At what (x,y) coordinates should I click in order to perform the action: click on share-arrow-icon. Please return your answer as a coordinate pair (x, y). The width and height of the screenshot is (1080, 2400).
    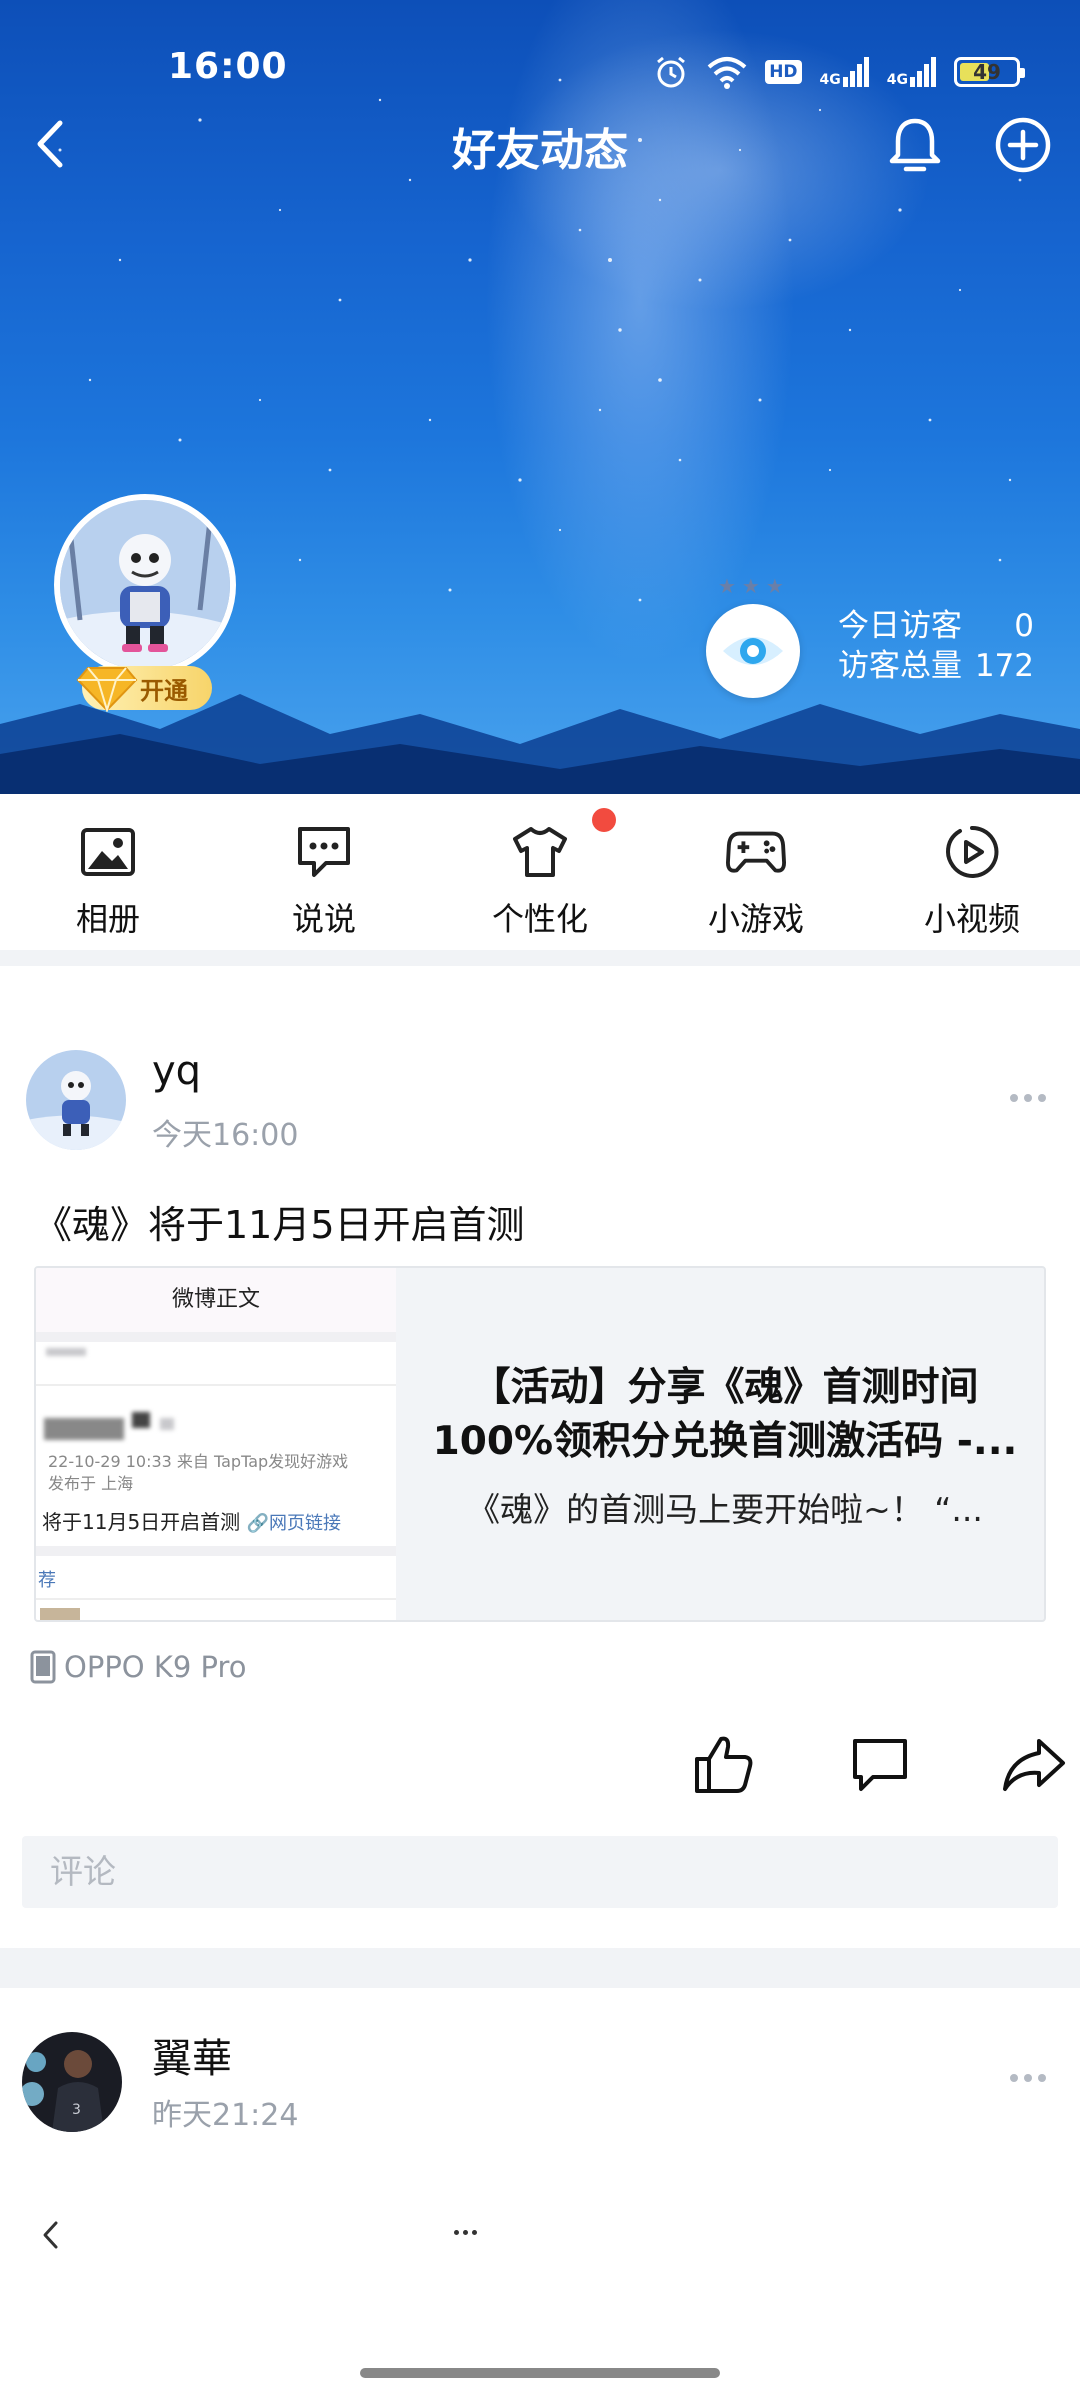
    Looking at the image, I should click on (1034, 1765).